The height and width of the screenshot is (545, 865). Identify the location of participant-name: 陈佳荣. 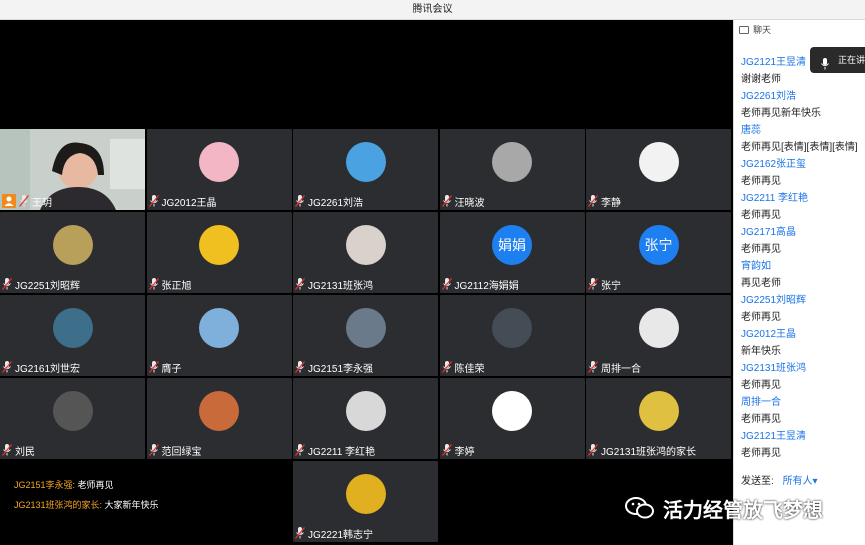
(469, 369).